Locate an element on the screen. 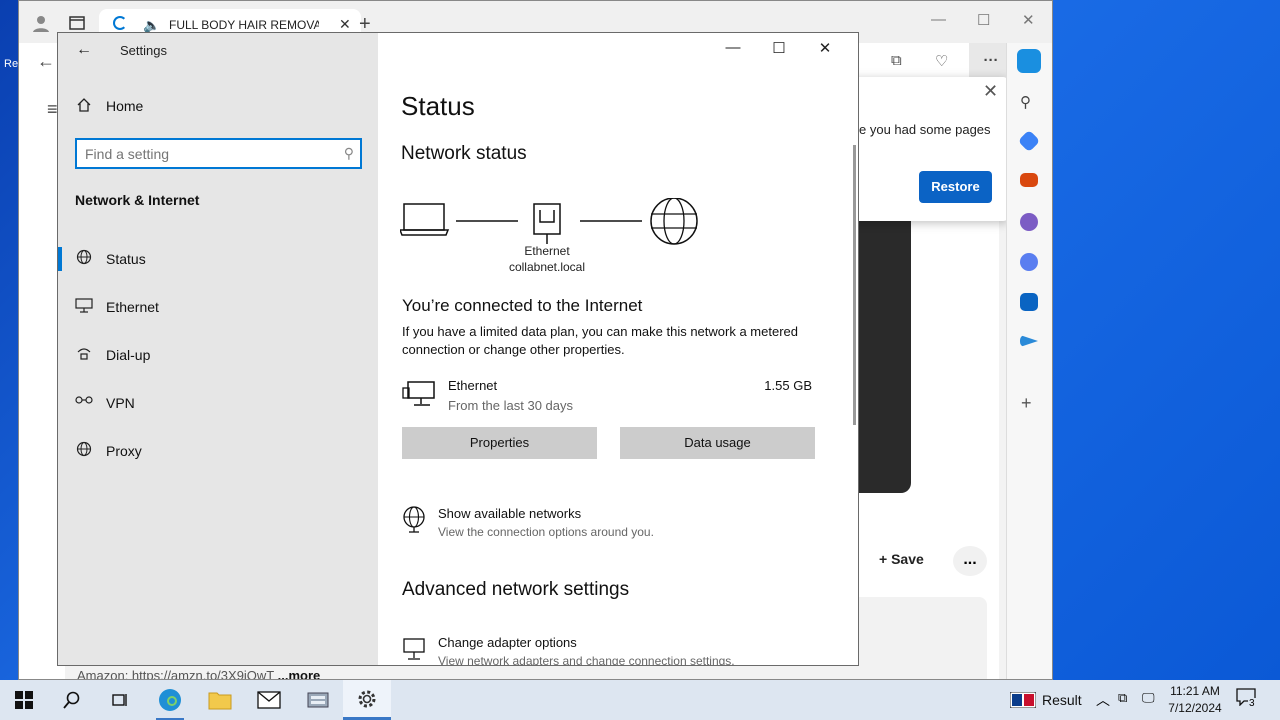 This screenshot has width=1280, height=720. edge-taskbar-button is located at coordinates (170, 700).